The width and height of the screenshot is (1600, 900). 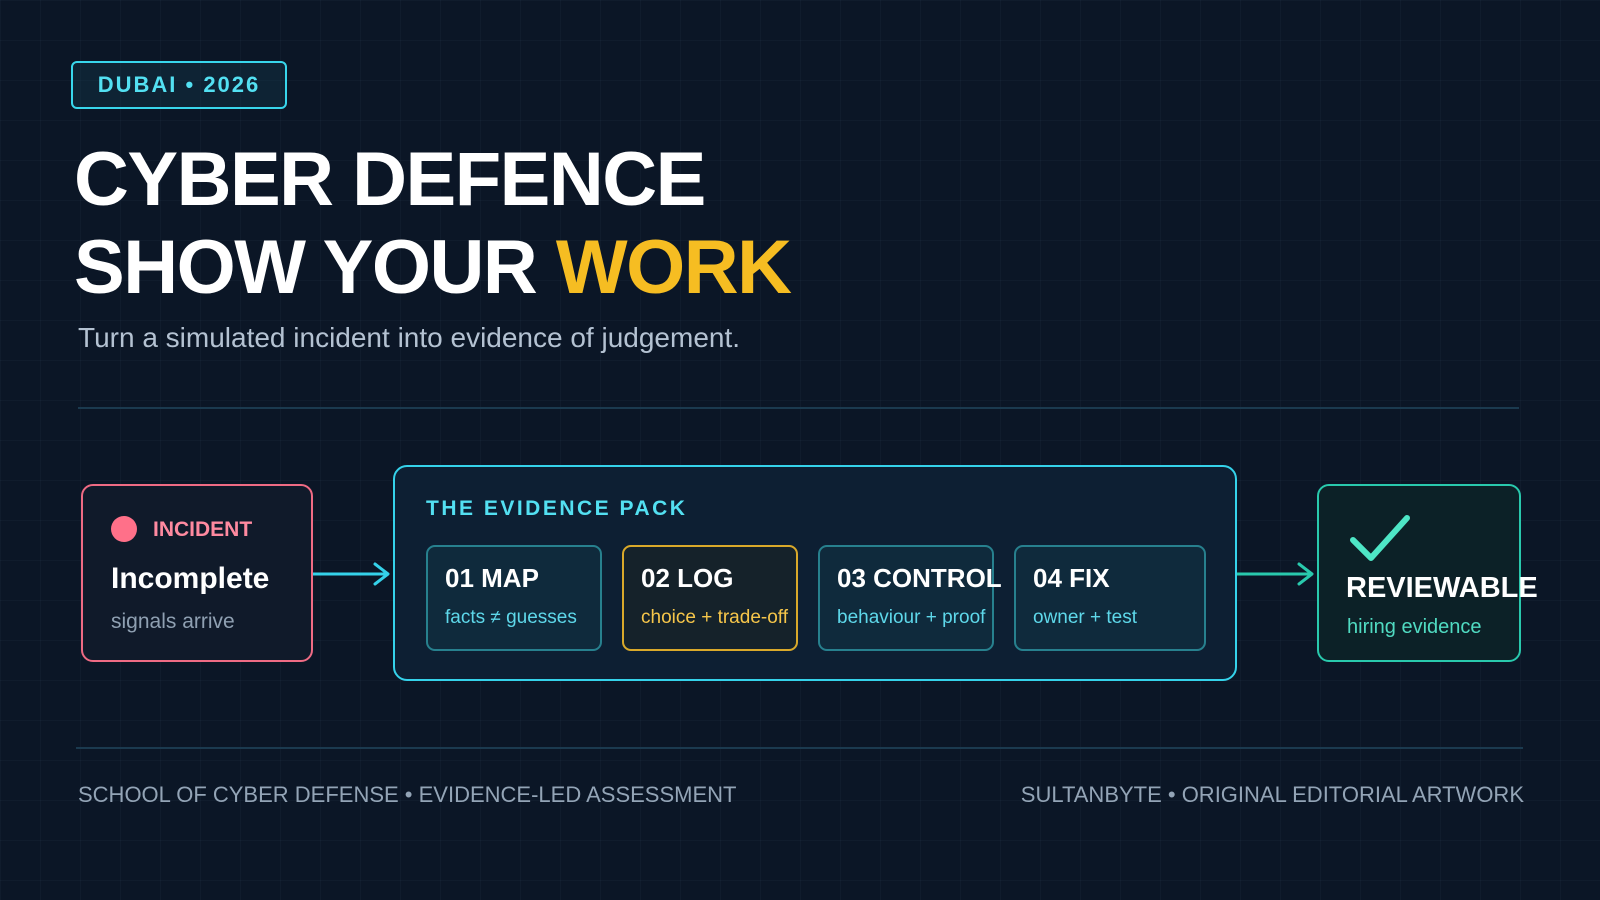 What do you see at coordinates (1380, 538) in the screenshot?
I see `checkmark-icon` at bounding box center [1380, 538].